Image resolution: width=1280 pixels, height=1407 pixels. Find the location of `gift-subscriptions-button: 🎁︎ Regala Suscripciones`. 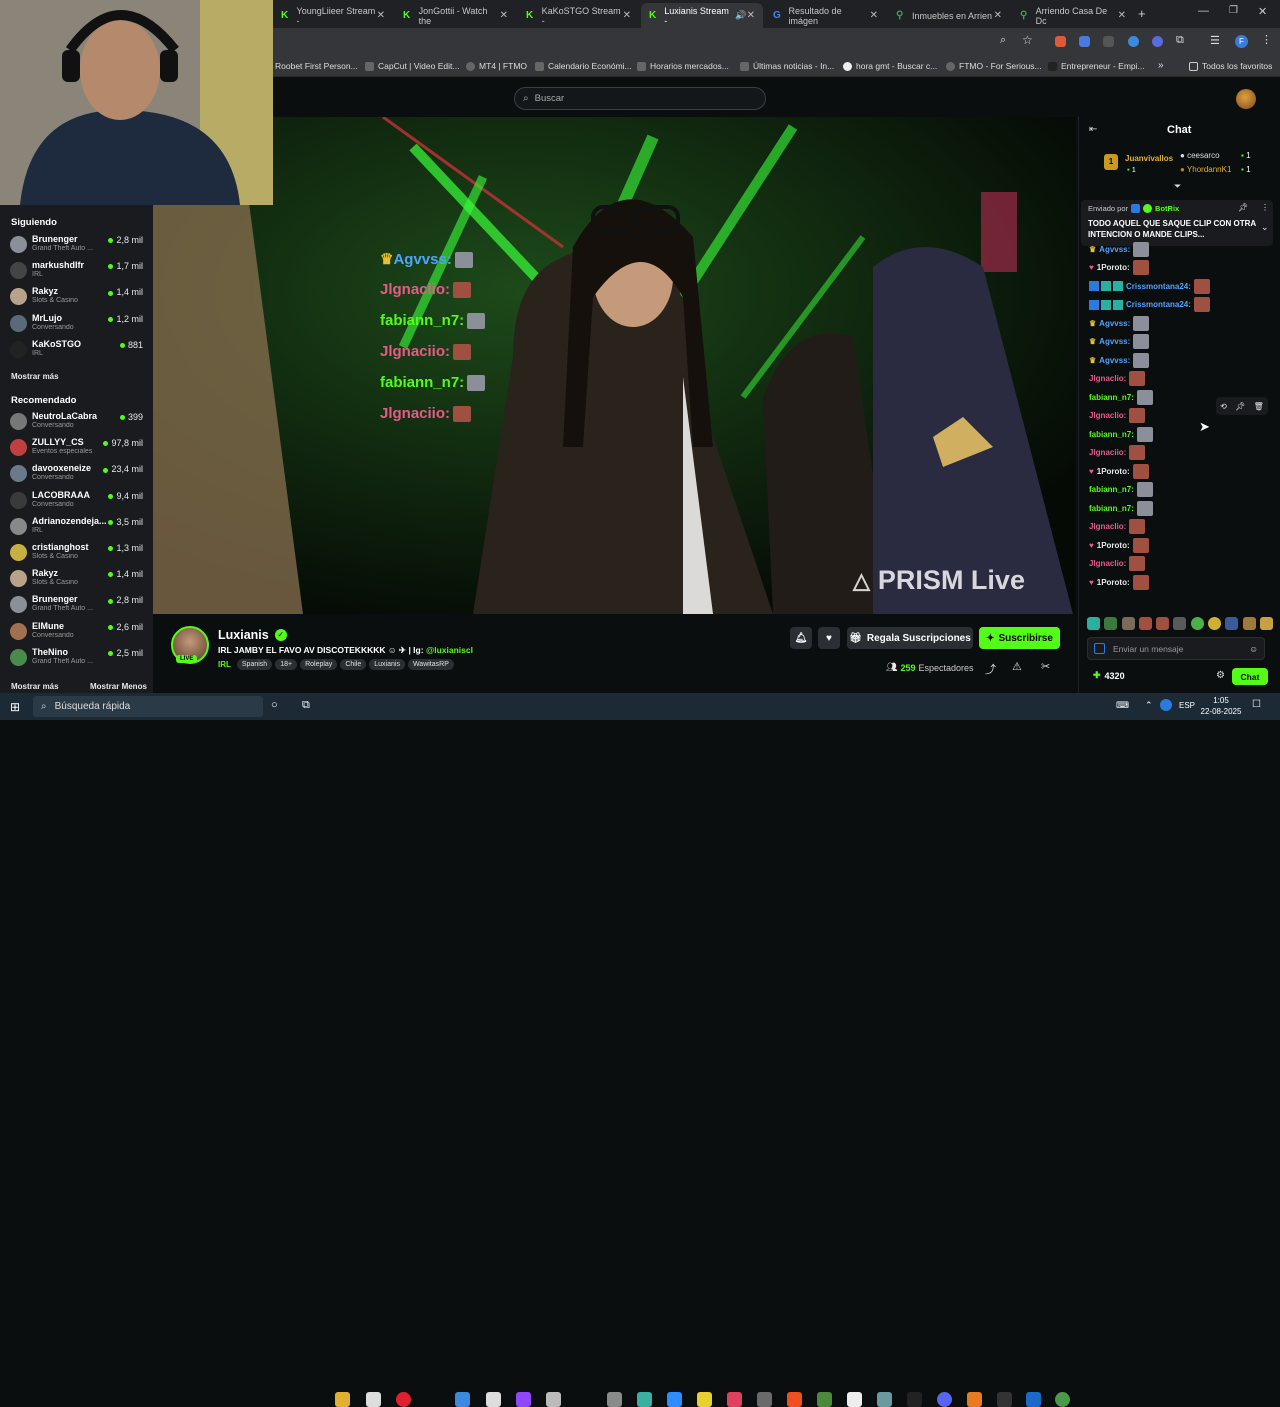

gift-subscriptions-button: 🎁︎ Regala Suscripciones is located at coordinates (910, 638).